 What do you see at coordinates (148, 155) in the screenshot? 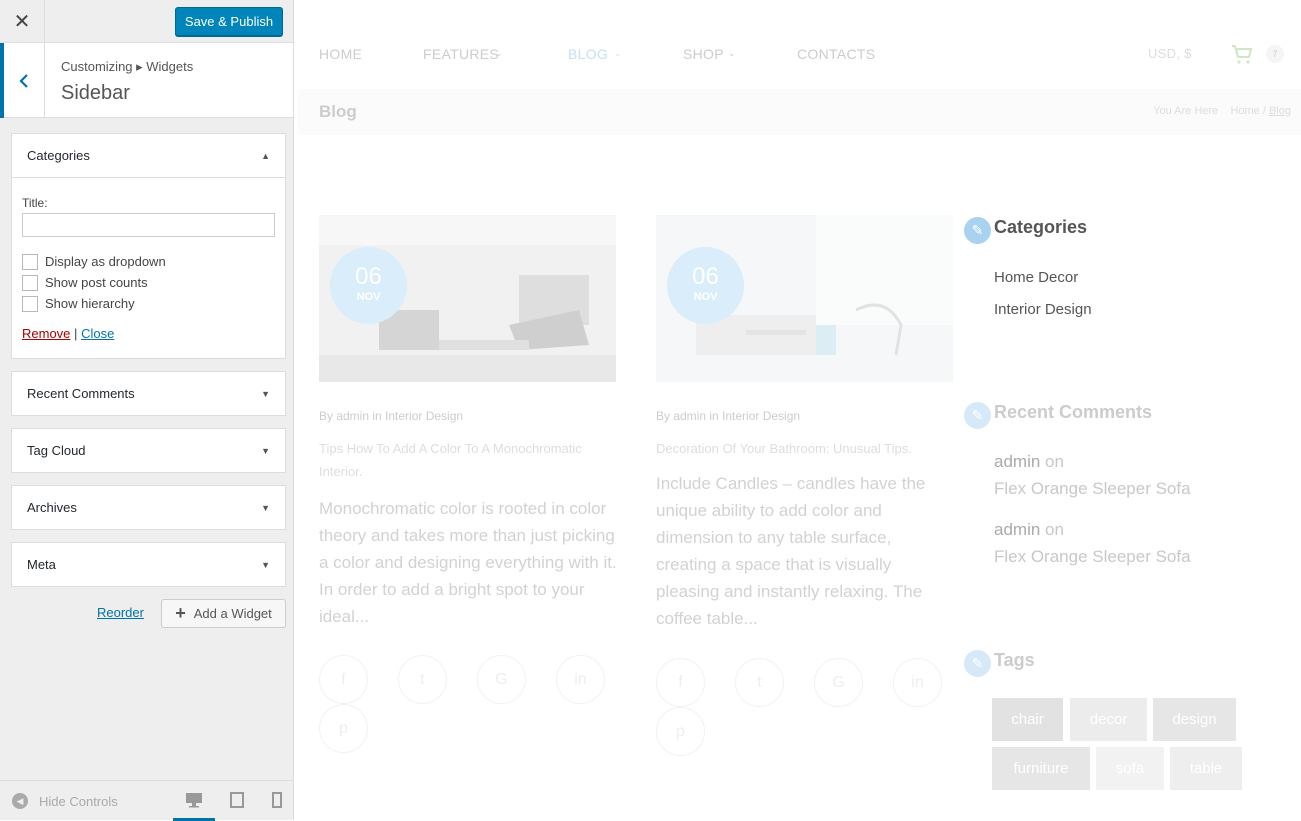
I see `widget-header: Categories ▲` at bounding box center [148, 155].